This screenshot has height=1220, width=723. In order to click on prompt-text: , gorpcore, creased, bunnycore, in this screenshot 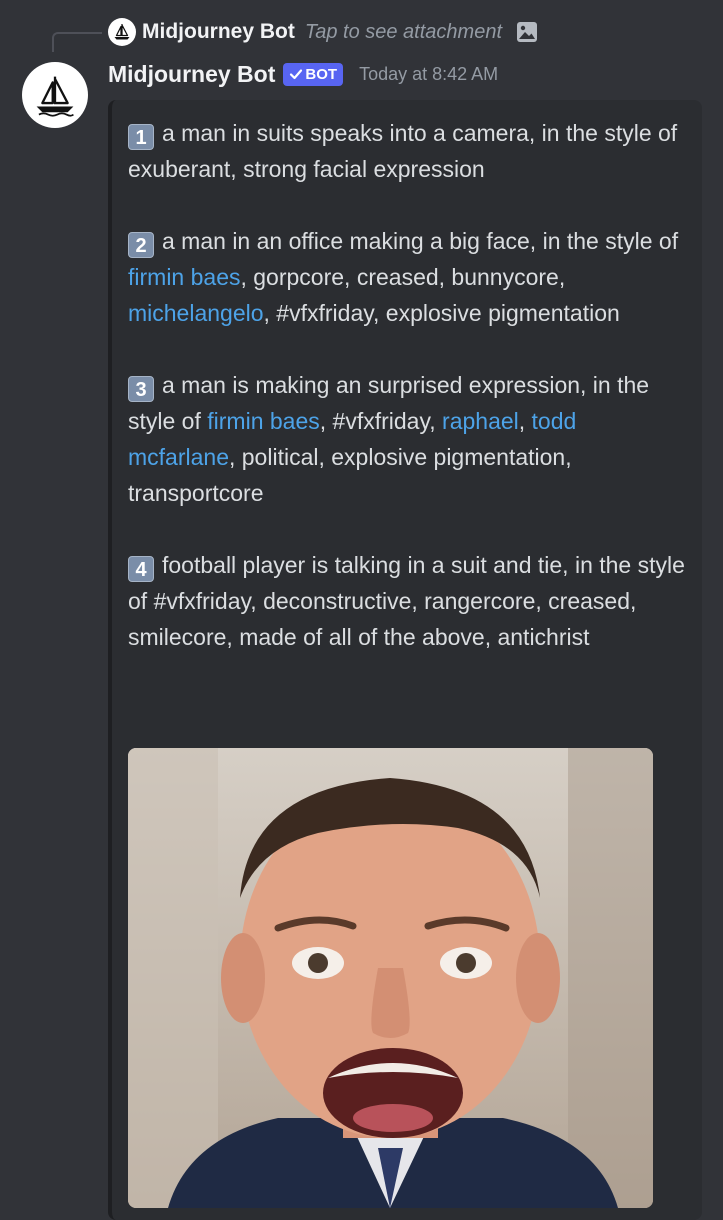, I will do `click(403, 277)`.